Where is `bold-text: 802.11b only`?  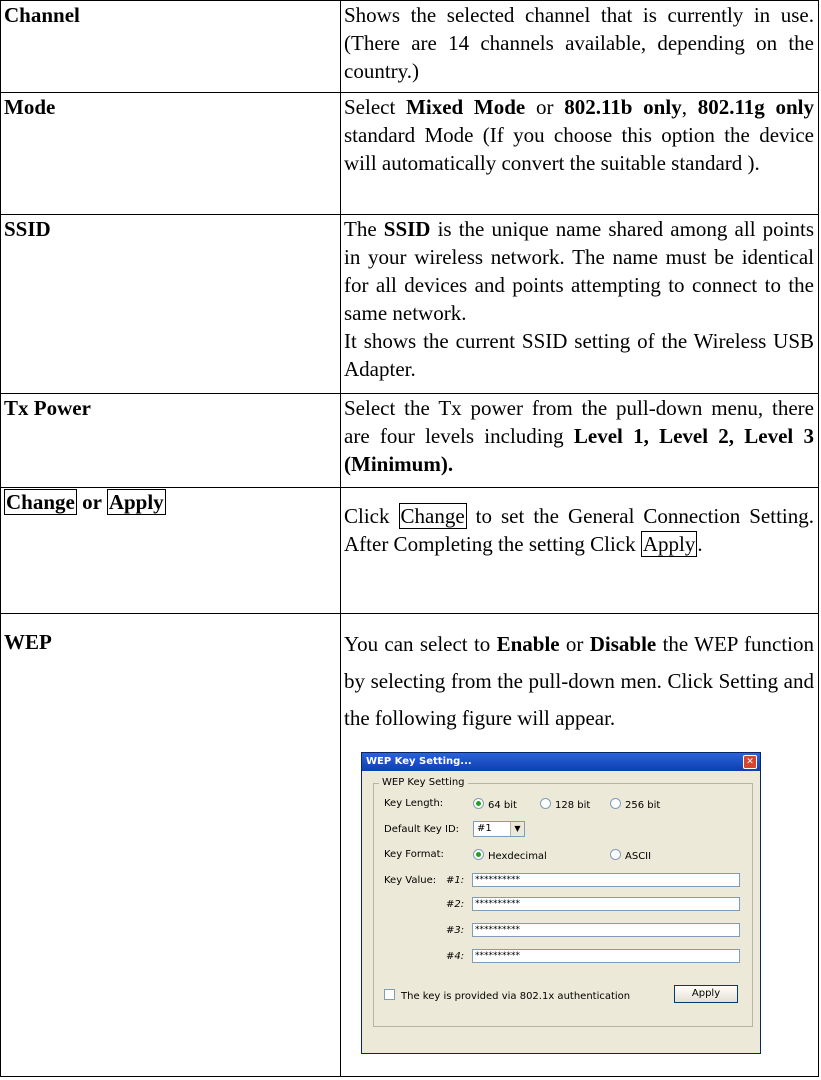 bold-text: 802.11b only is located at coordinates (623, 107).